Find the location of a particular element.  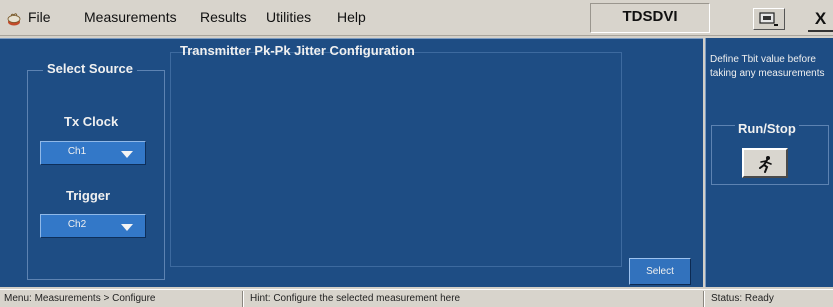

menu-file: File is located at coordinates (39, 17).